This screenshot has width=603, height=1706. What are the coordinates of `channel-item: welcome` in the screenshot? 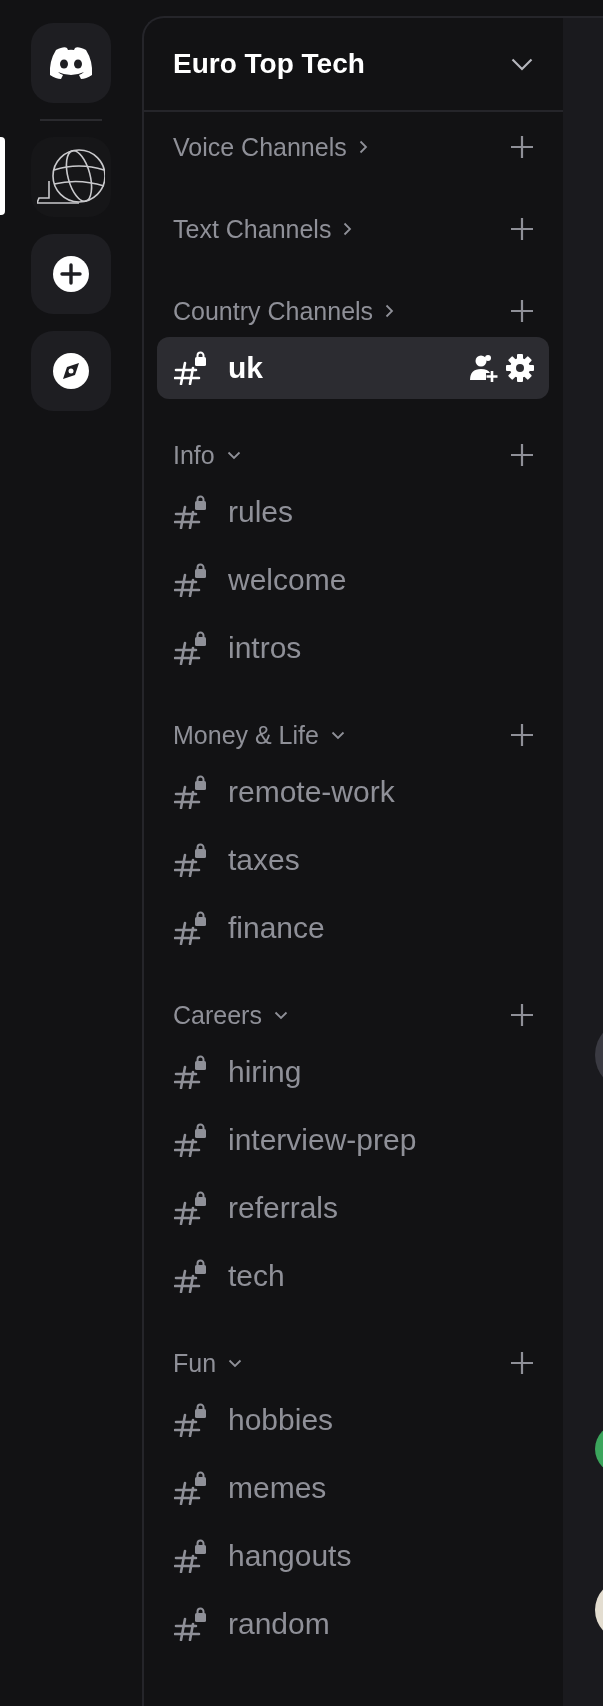 It's located at (353, 580).